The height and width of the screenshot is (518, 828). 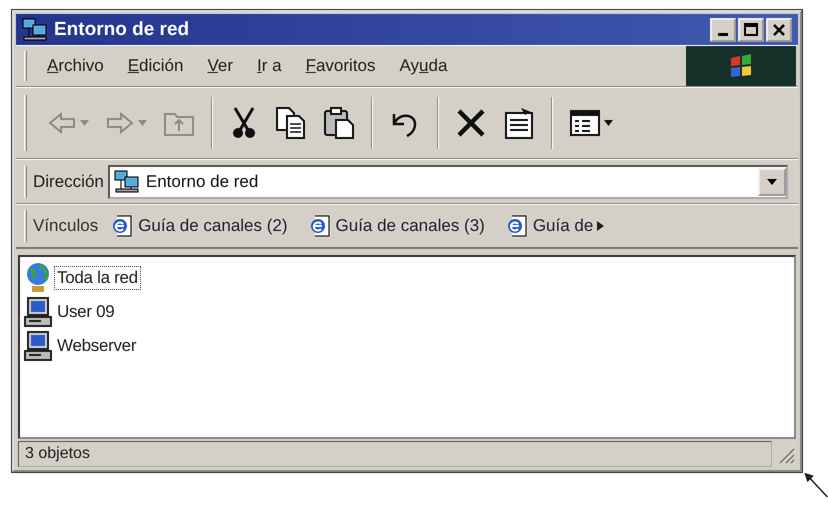 What do you see at coordinates (291, 123) in the screenshot?
I see `copy-icon` at bounding box center [291, 123].